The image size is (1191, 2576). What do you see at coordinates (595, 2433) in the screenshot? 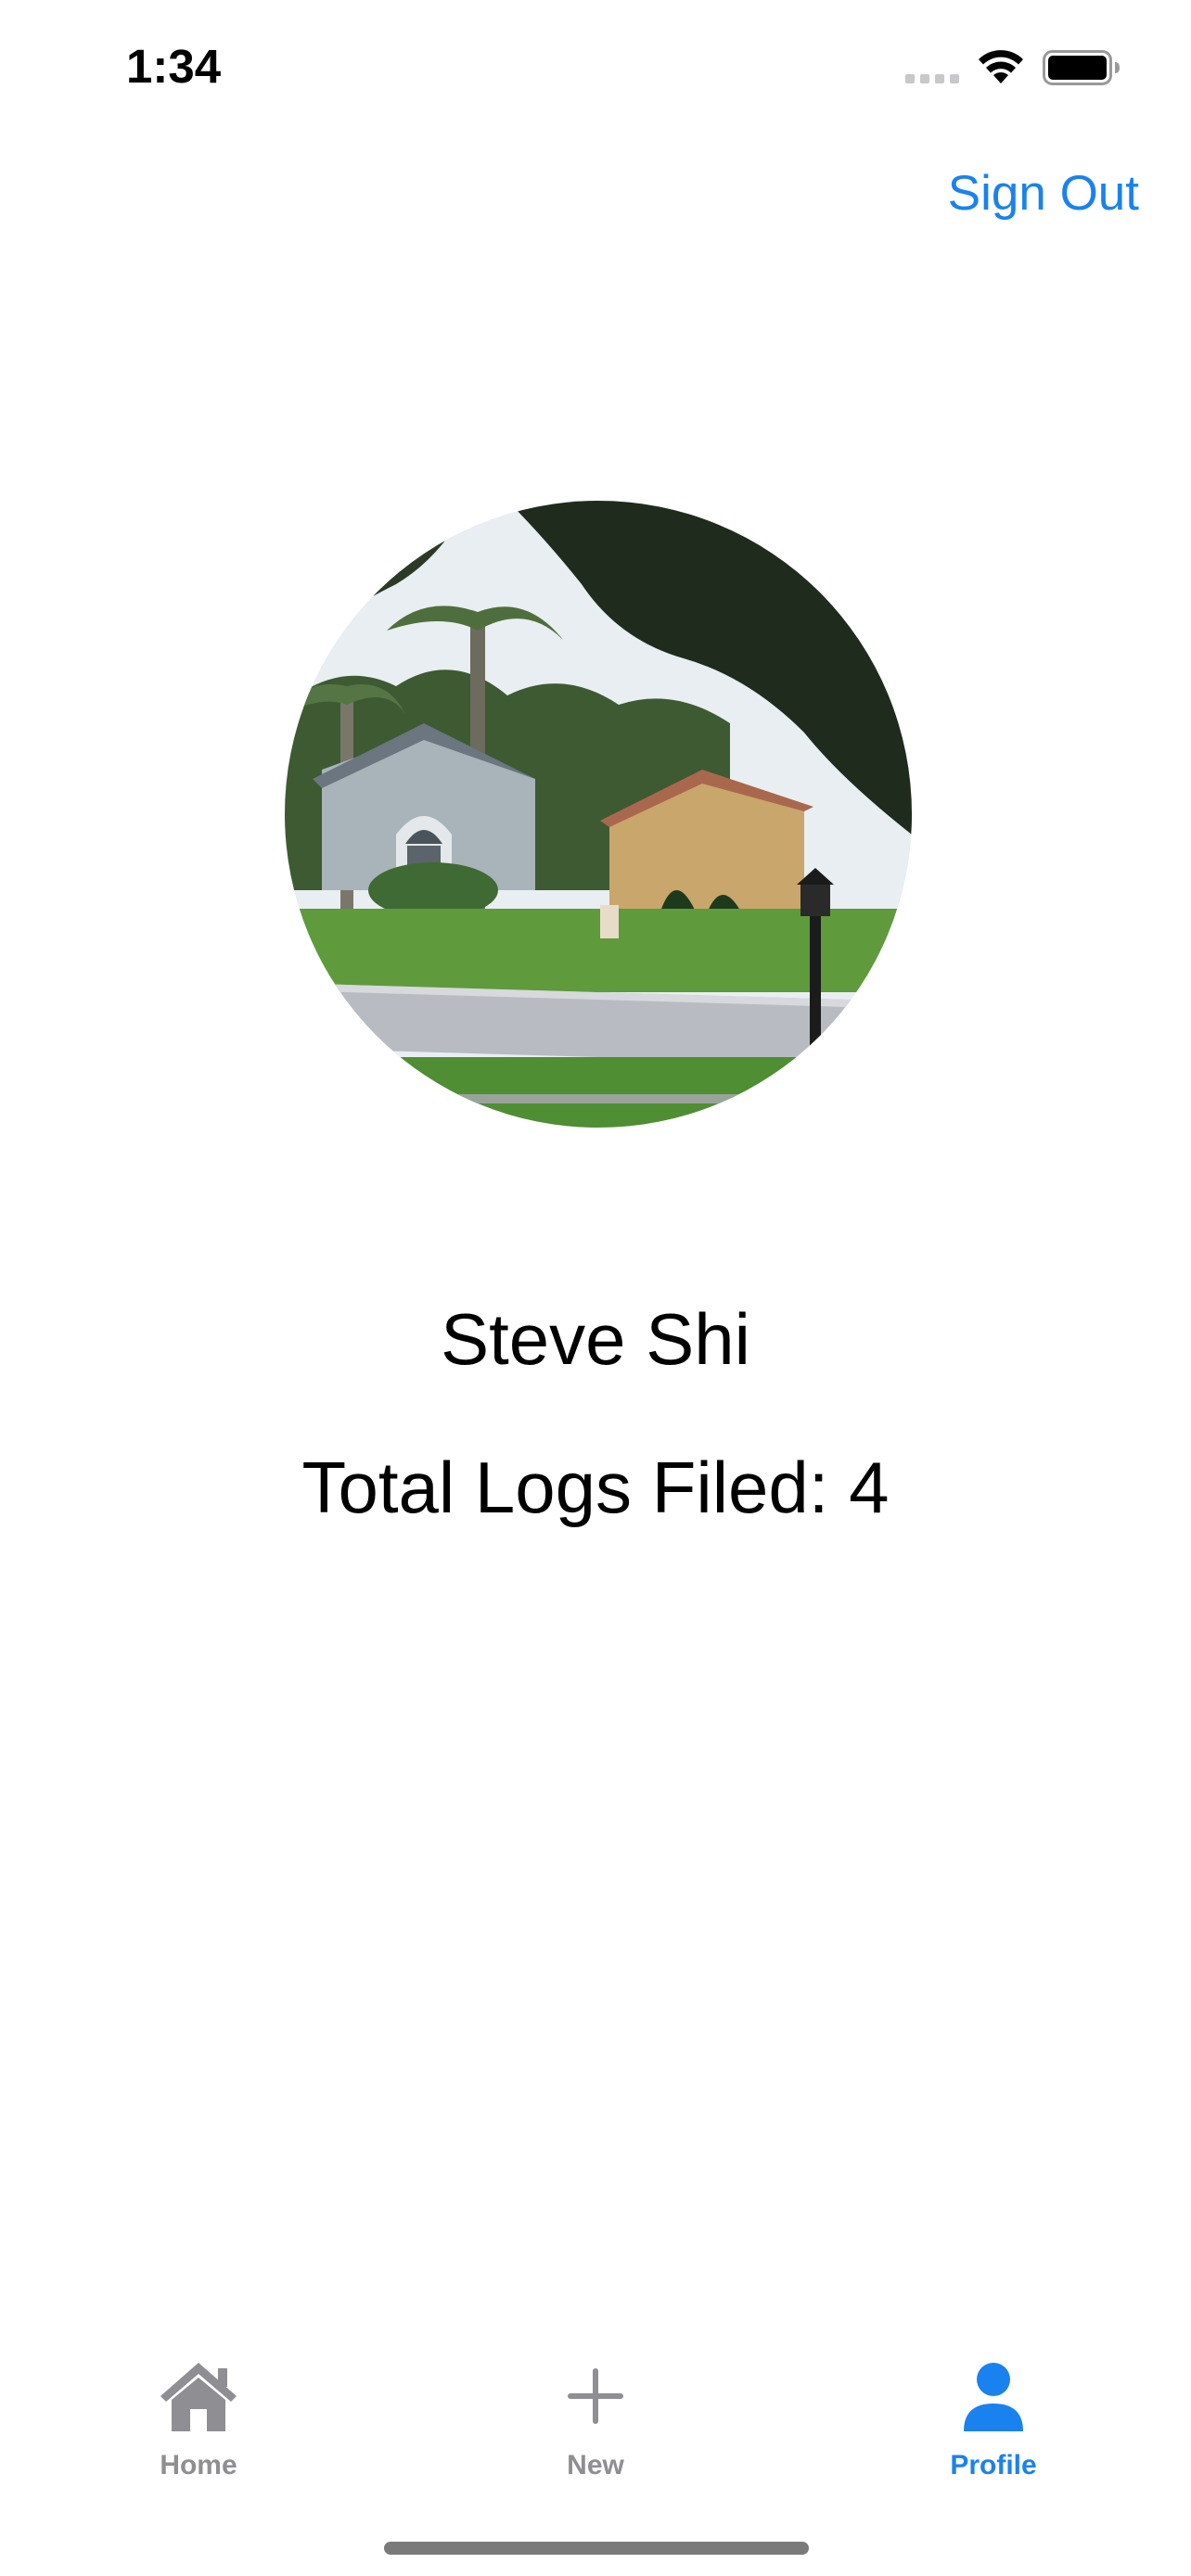
I see `tab-new: New` at bounding box center [595, 2433].